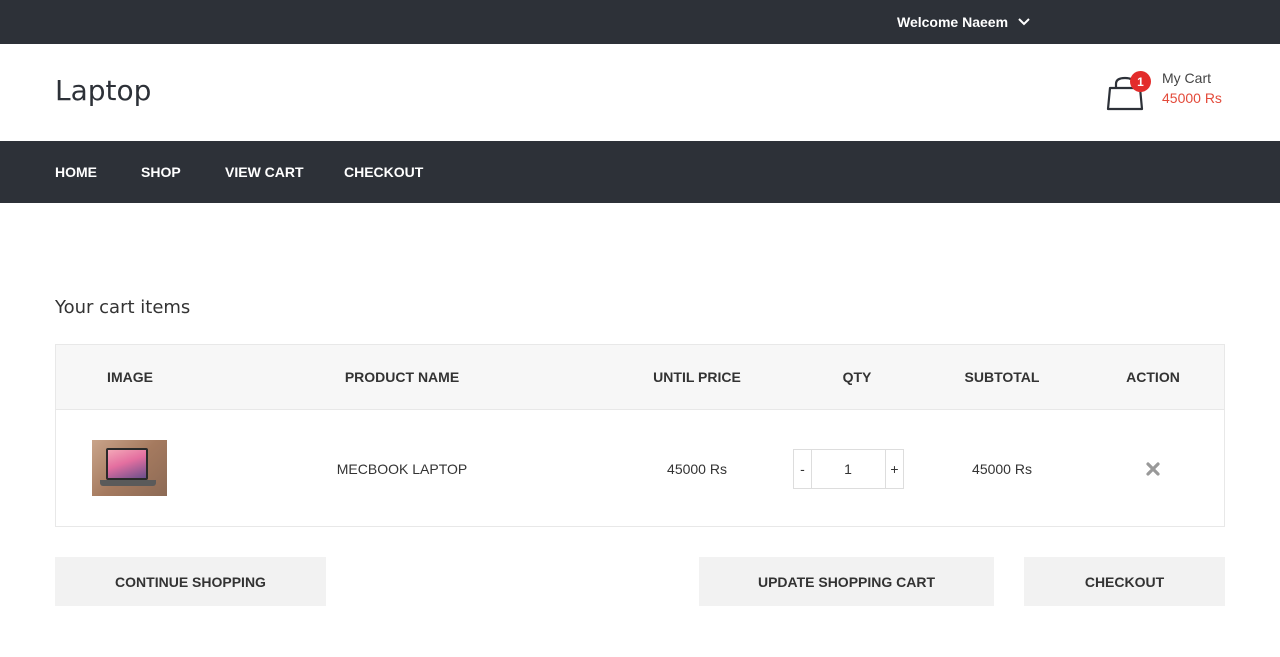 This screenshot has height=657, width=1280. Describe the element at coordinates (190, 581) in the screenshot. I see `continue-shopping-button: CONTINUE SHOPPING` at that location.